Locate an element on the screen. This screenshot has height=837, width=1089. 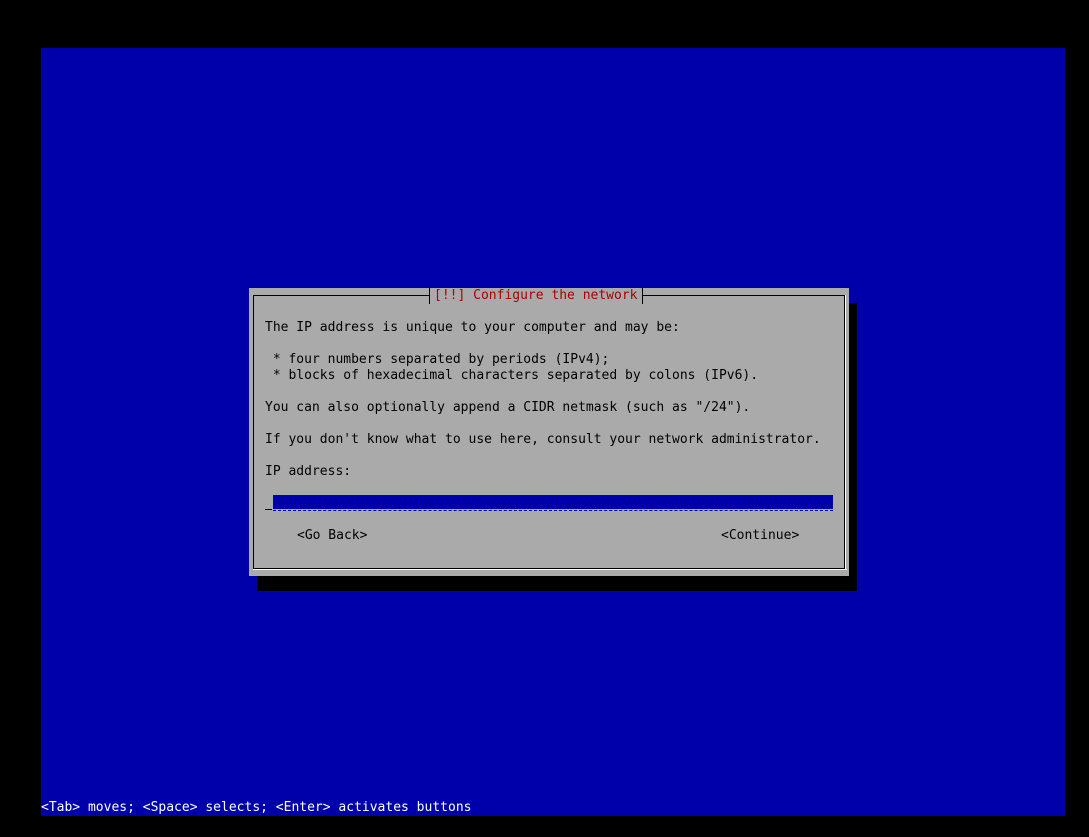
input-underline is located at coordinates (553, 510).